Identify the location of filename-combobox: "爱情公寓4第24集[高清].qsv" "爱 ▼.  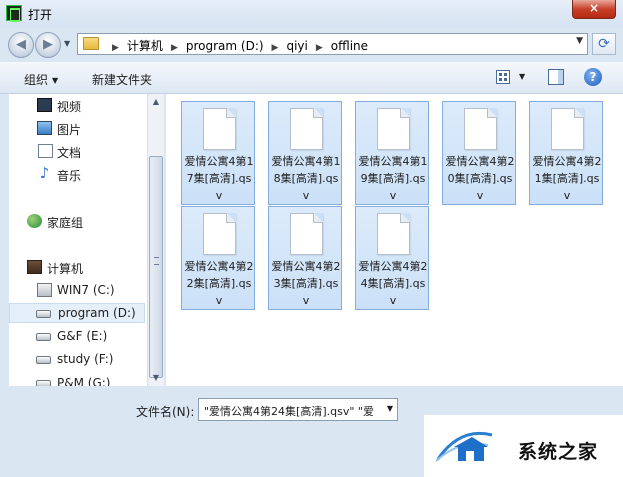
(298, 409).